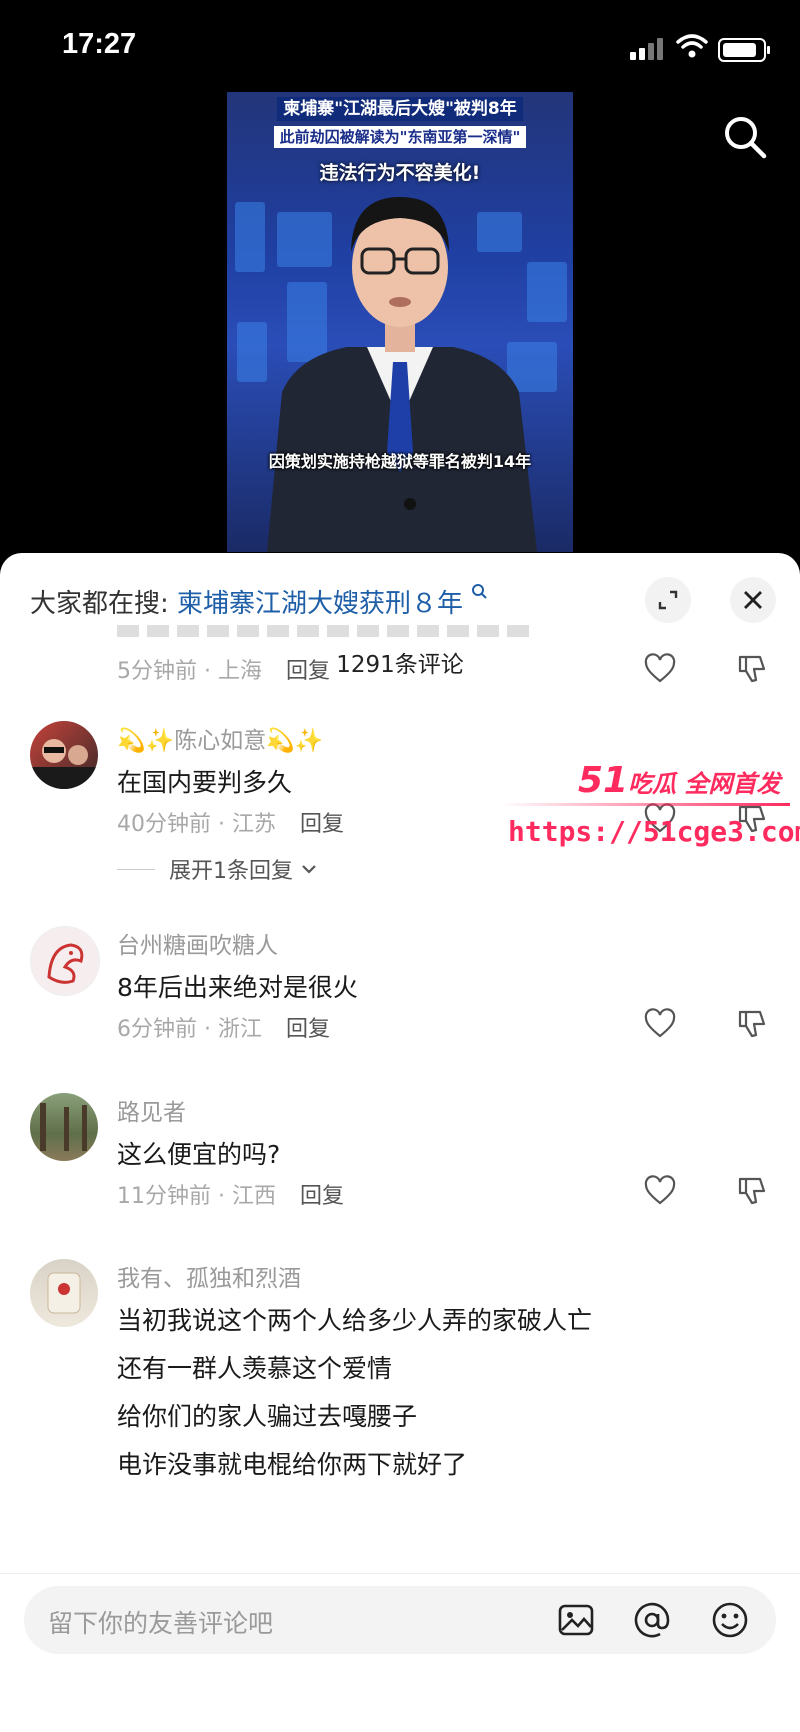 The height and width of the screenshot is (1732, 800). I want to click on comment-meta: 11分钟前 · 江西 回复, so click(230, 1196).